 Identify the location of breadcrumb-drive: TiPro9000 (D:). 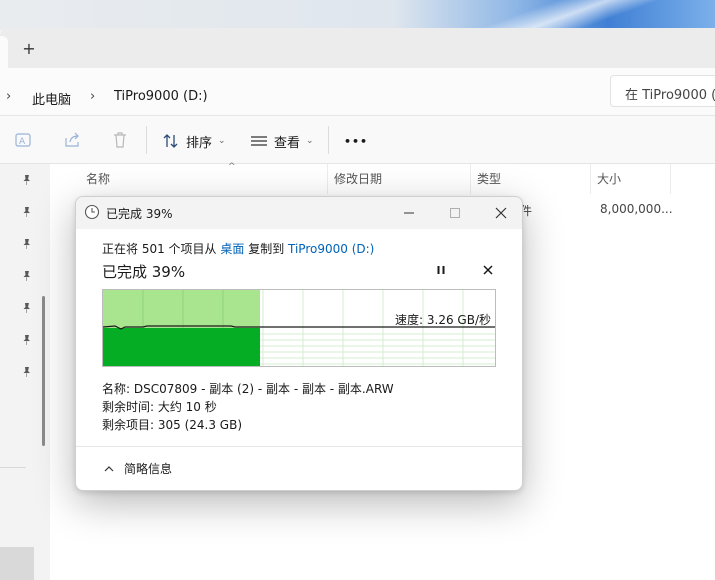
(161, 96).